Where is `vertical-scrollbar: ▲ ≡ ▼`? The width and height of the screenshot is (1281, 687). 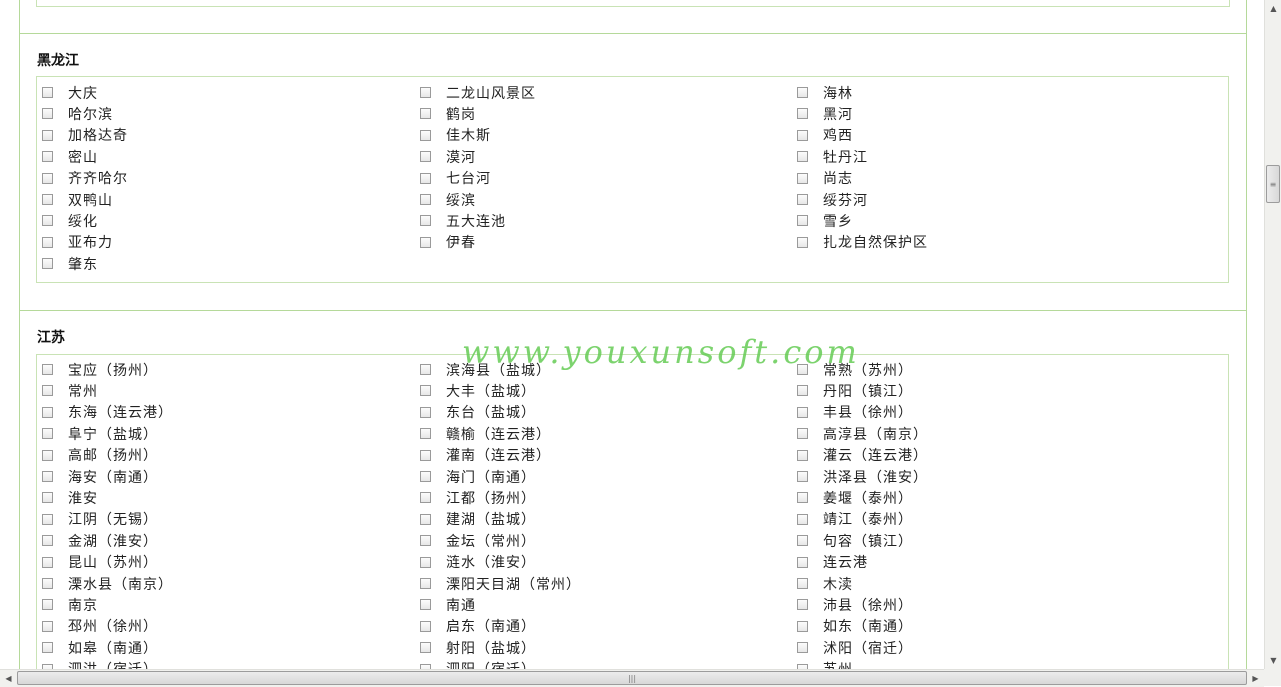 vertical-scrollbar: ▲ ≡ ▼ is located at coordinates (1272, 334).